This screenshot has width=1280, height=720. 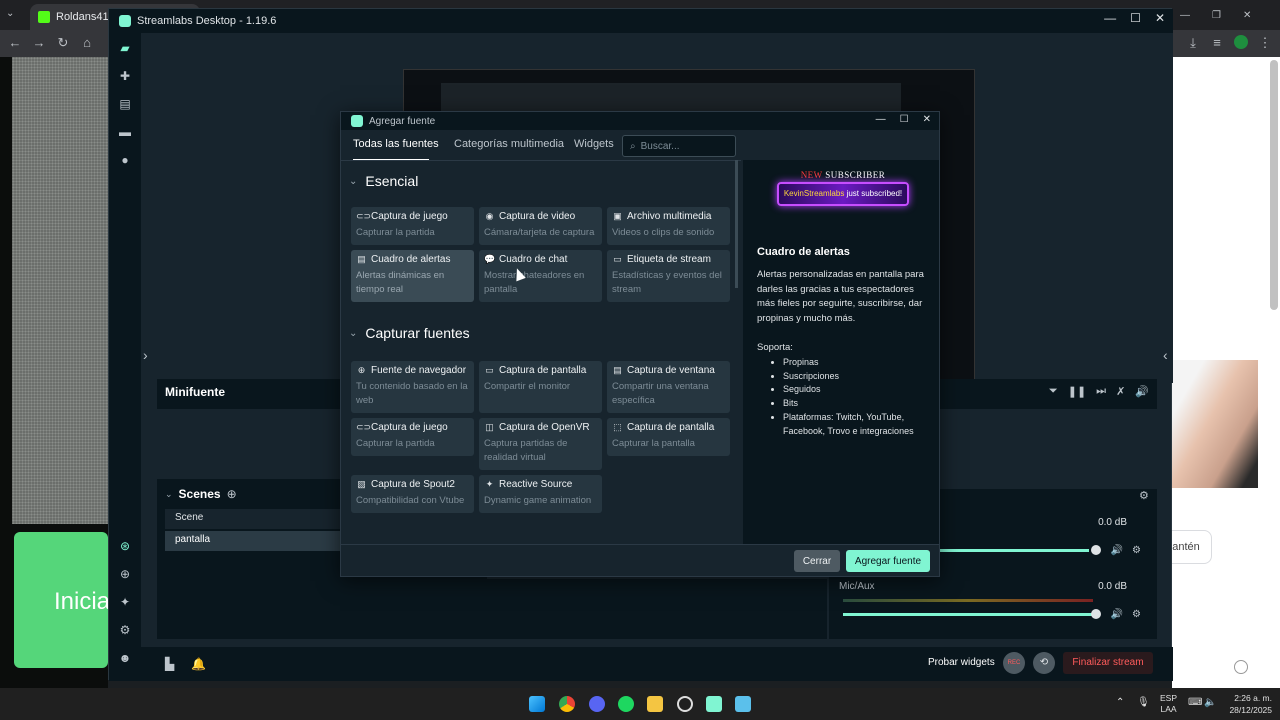 I want to click on notifications-icon: 🔔, so click(x=198, y=664).